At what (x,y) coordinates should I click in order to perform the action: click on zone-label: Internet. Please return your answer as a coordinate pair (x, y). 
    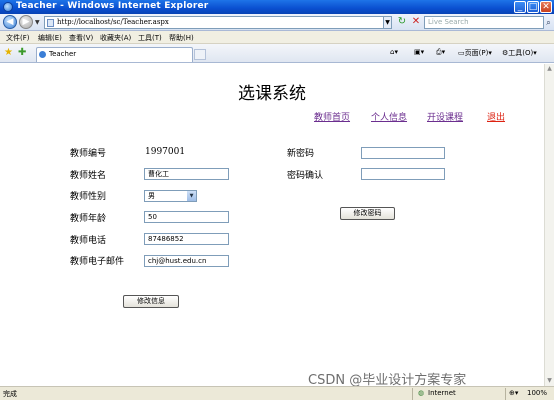
    Looking at the image, I should click on (442, 393).